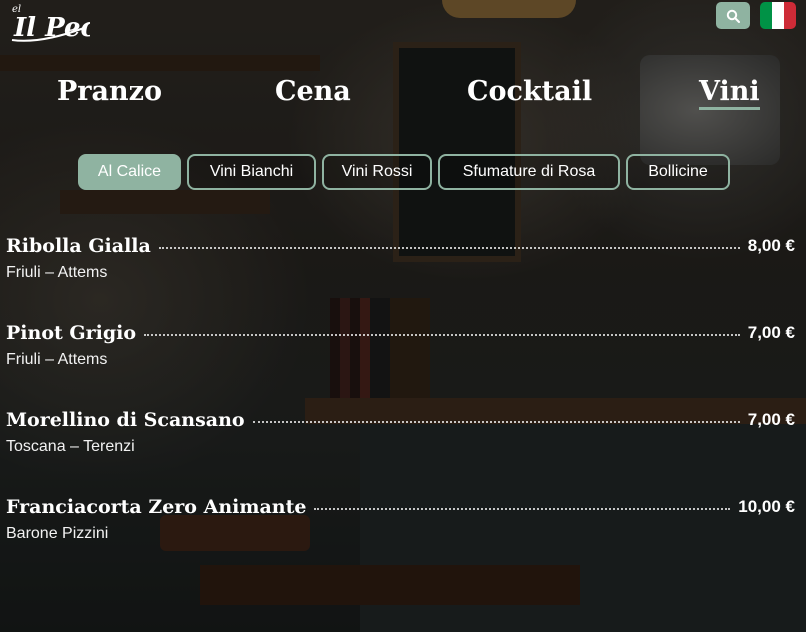 The height and width of the screenshot is (632, 806). I want to click on nav-pranzo: Pranzo, so click(109, 91).